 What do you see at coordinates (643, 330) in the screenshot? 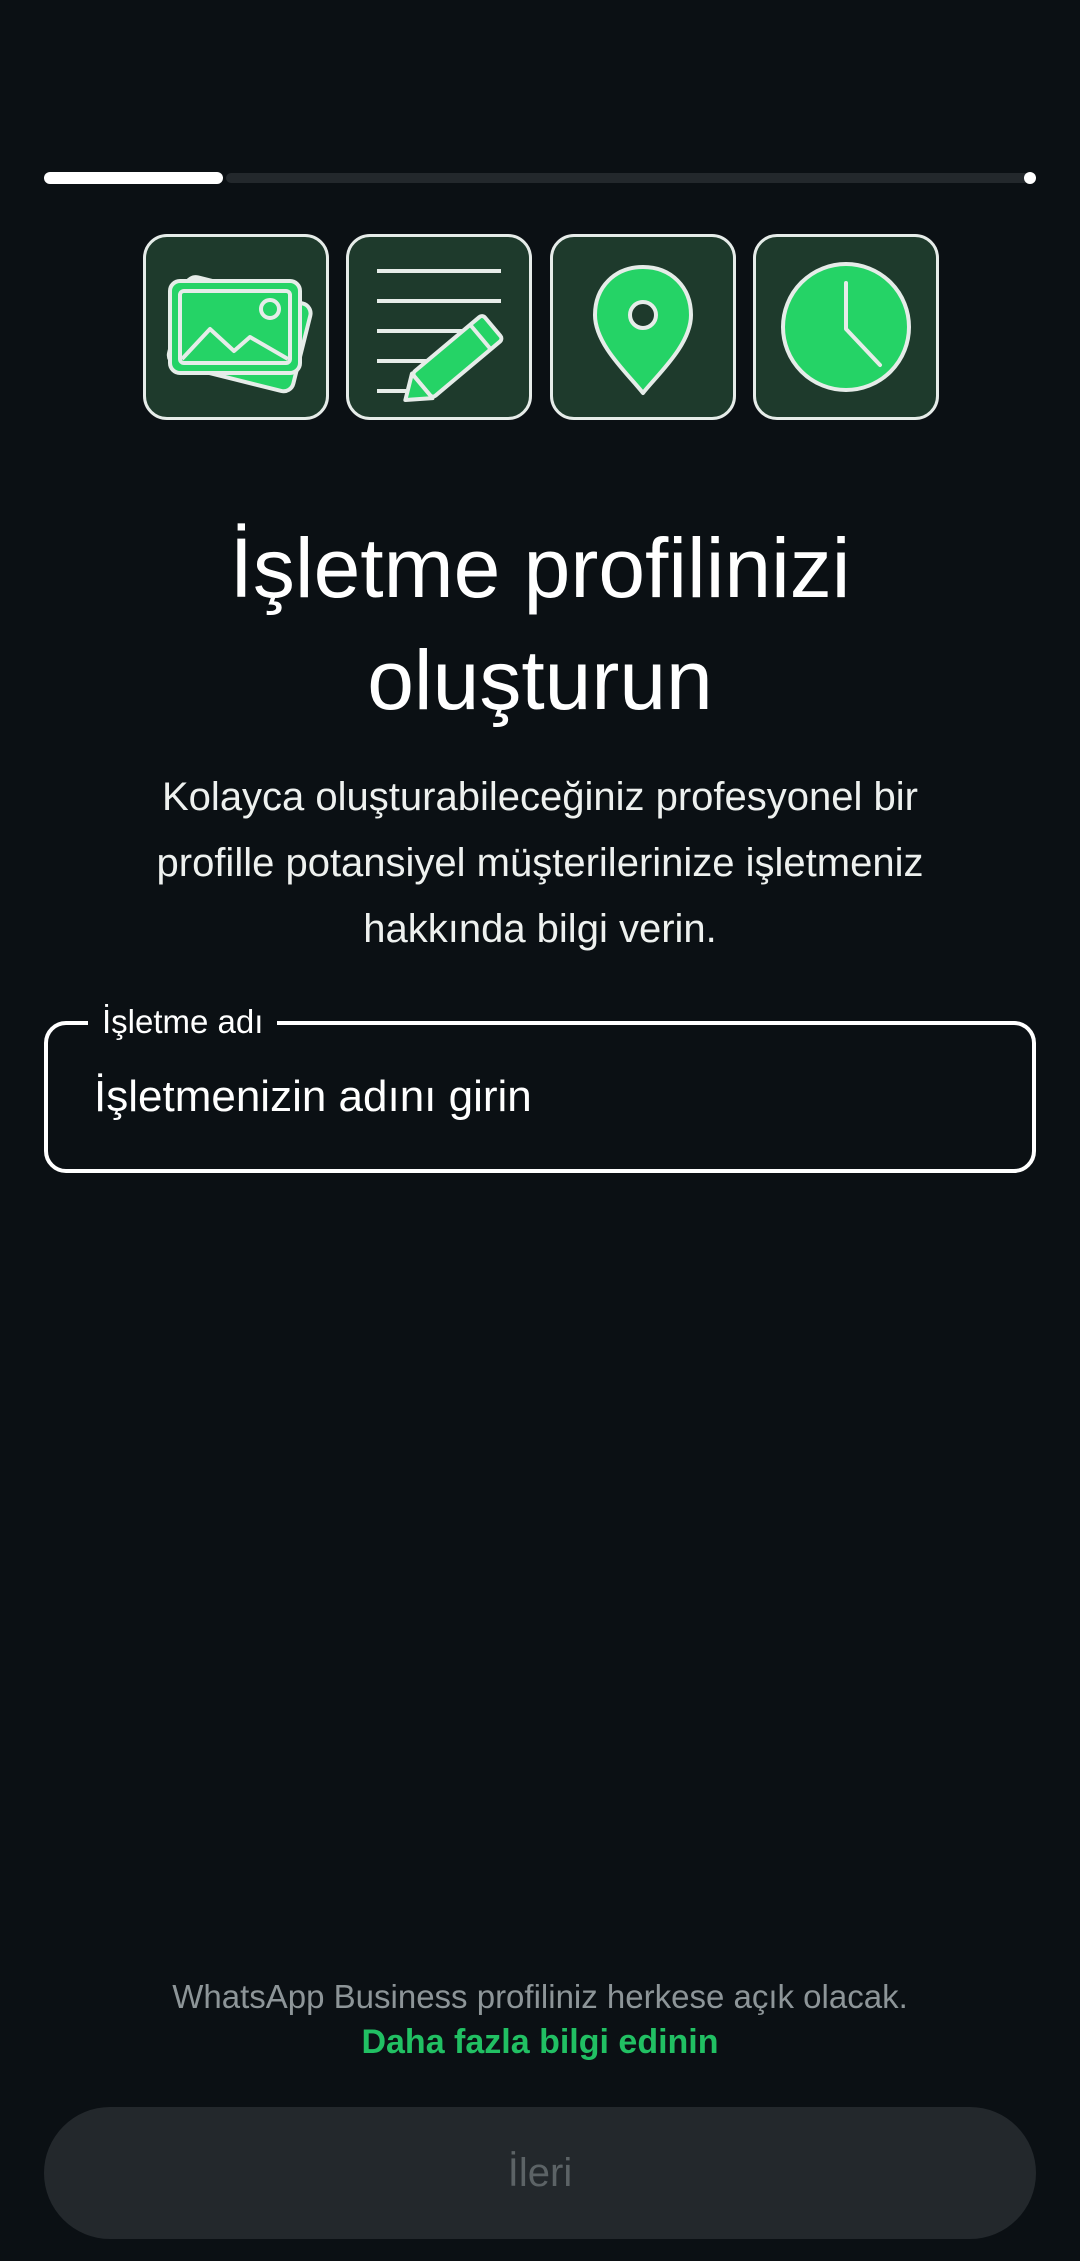
I see `location-pin-icon` at bounding box center [643, 330].